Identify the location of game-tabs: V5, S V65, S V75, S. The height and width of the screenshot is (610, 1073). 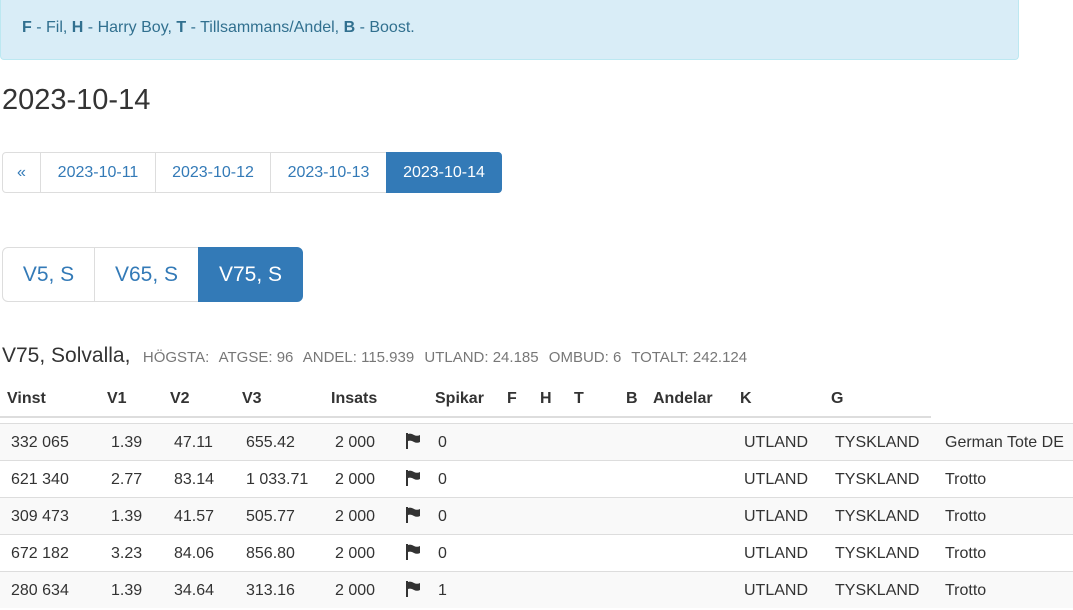
(152, 274).